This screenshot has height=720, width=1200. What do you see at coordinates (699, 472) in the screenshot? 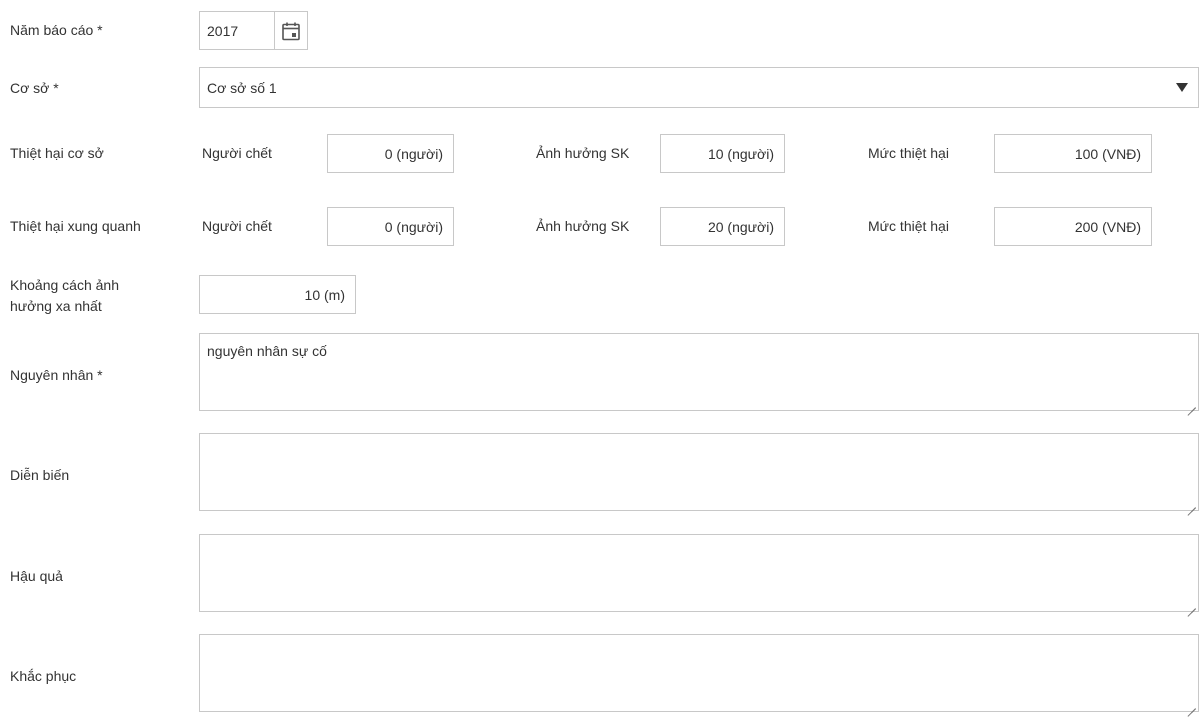
I see `progress-textarea` at bounding box center [699, 472].